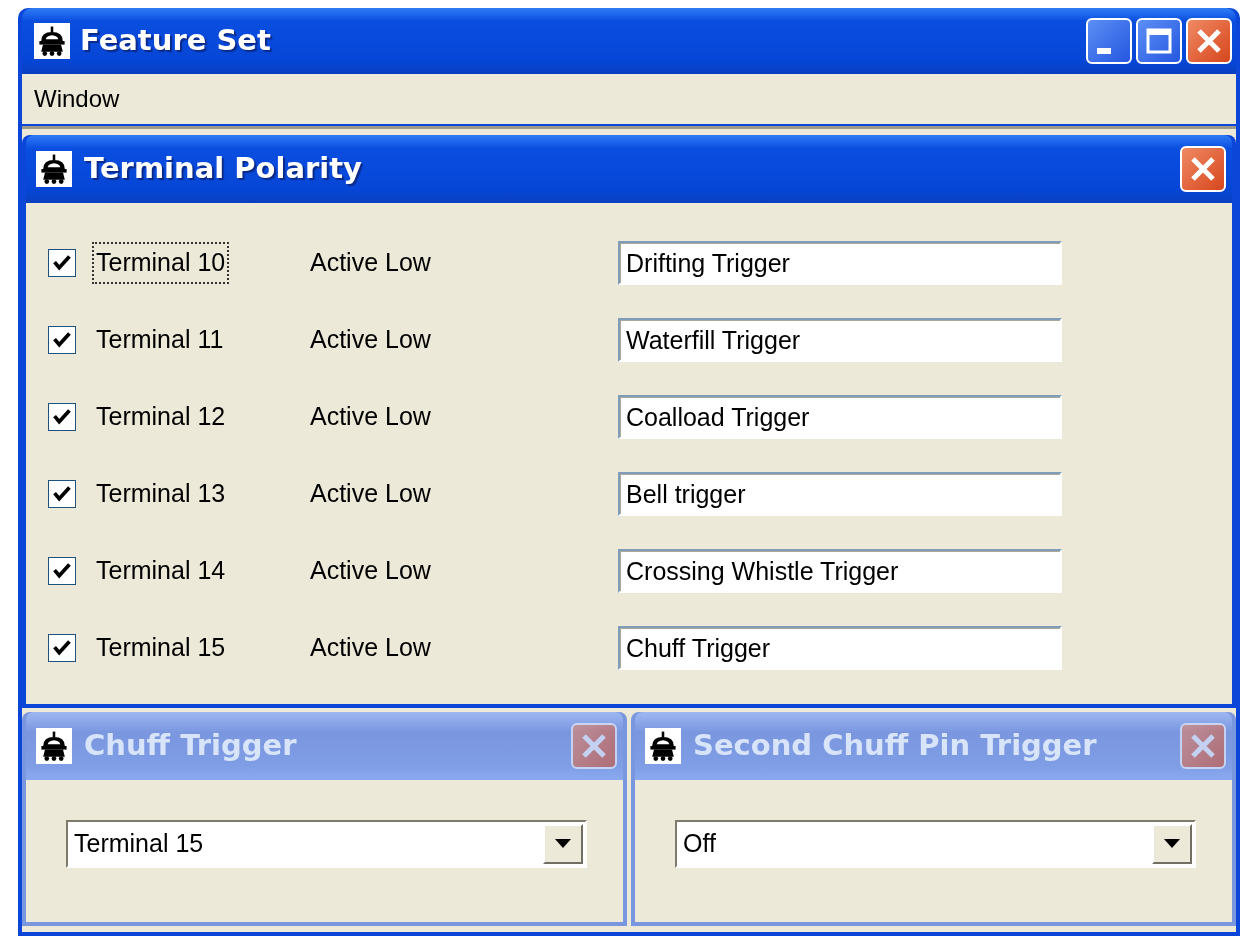 The image size is (1249, 939). Describe the element at coordinates (840, 417) in the screenshot. I see `text-field: Coalload Trigger` at that location.